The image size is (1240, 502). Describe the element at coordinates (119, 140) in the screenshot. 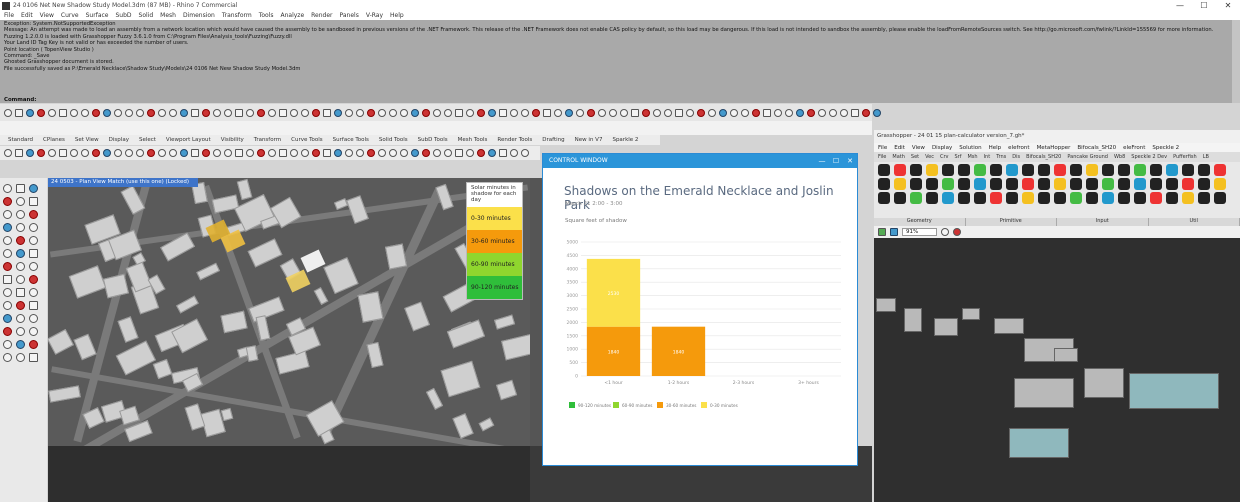

I see `tab-display: Display` at that location.